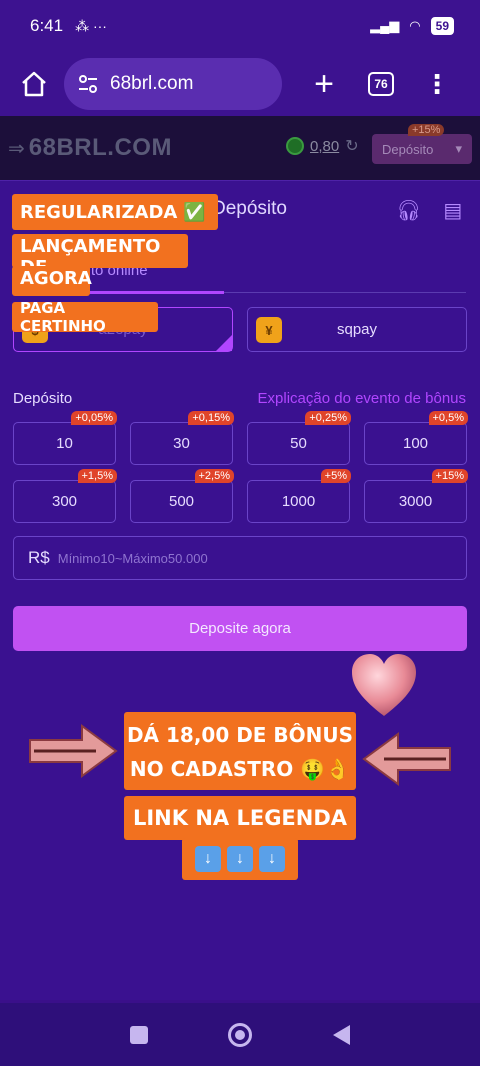  I want to click on battery-icon: 59, so click(442, 26).